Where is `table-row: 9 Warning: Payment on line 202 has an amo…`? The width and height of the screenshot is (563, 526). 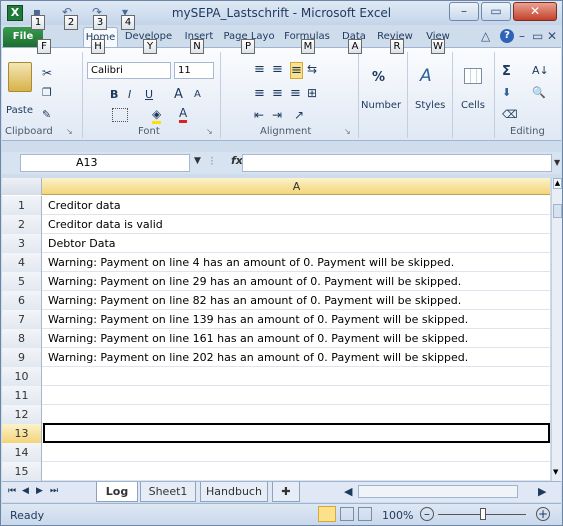
table-row: 9 Warning: Payment on line 202 has an amo… is located at coordinates (276, 357).